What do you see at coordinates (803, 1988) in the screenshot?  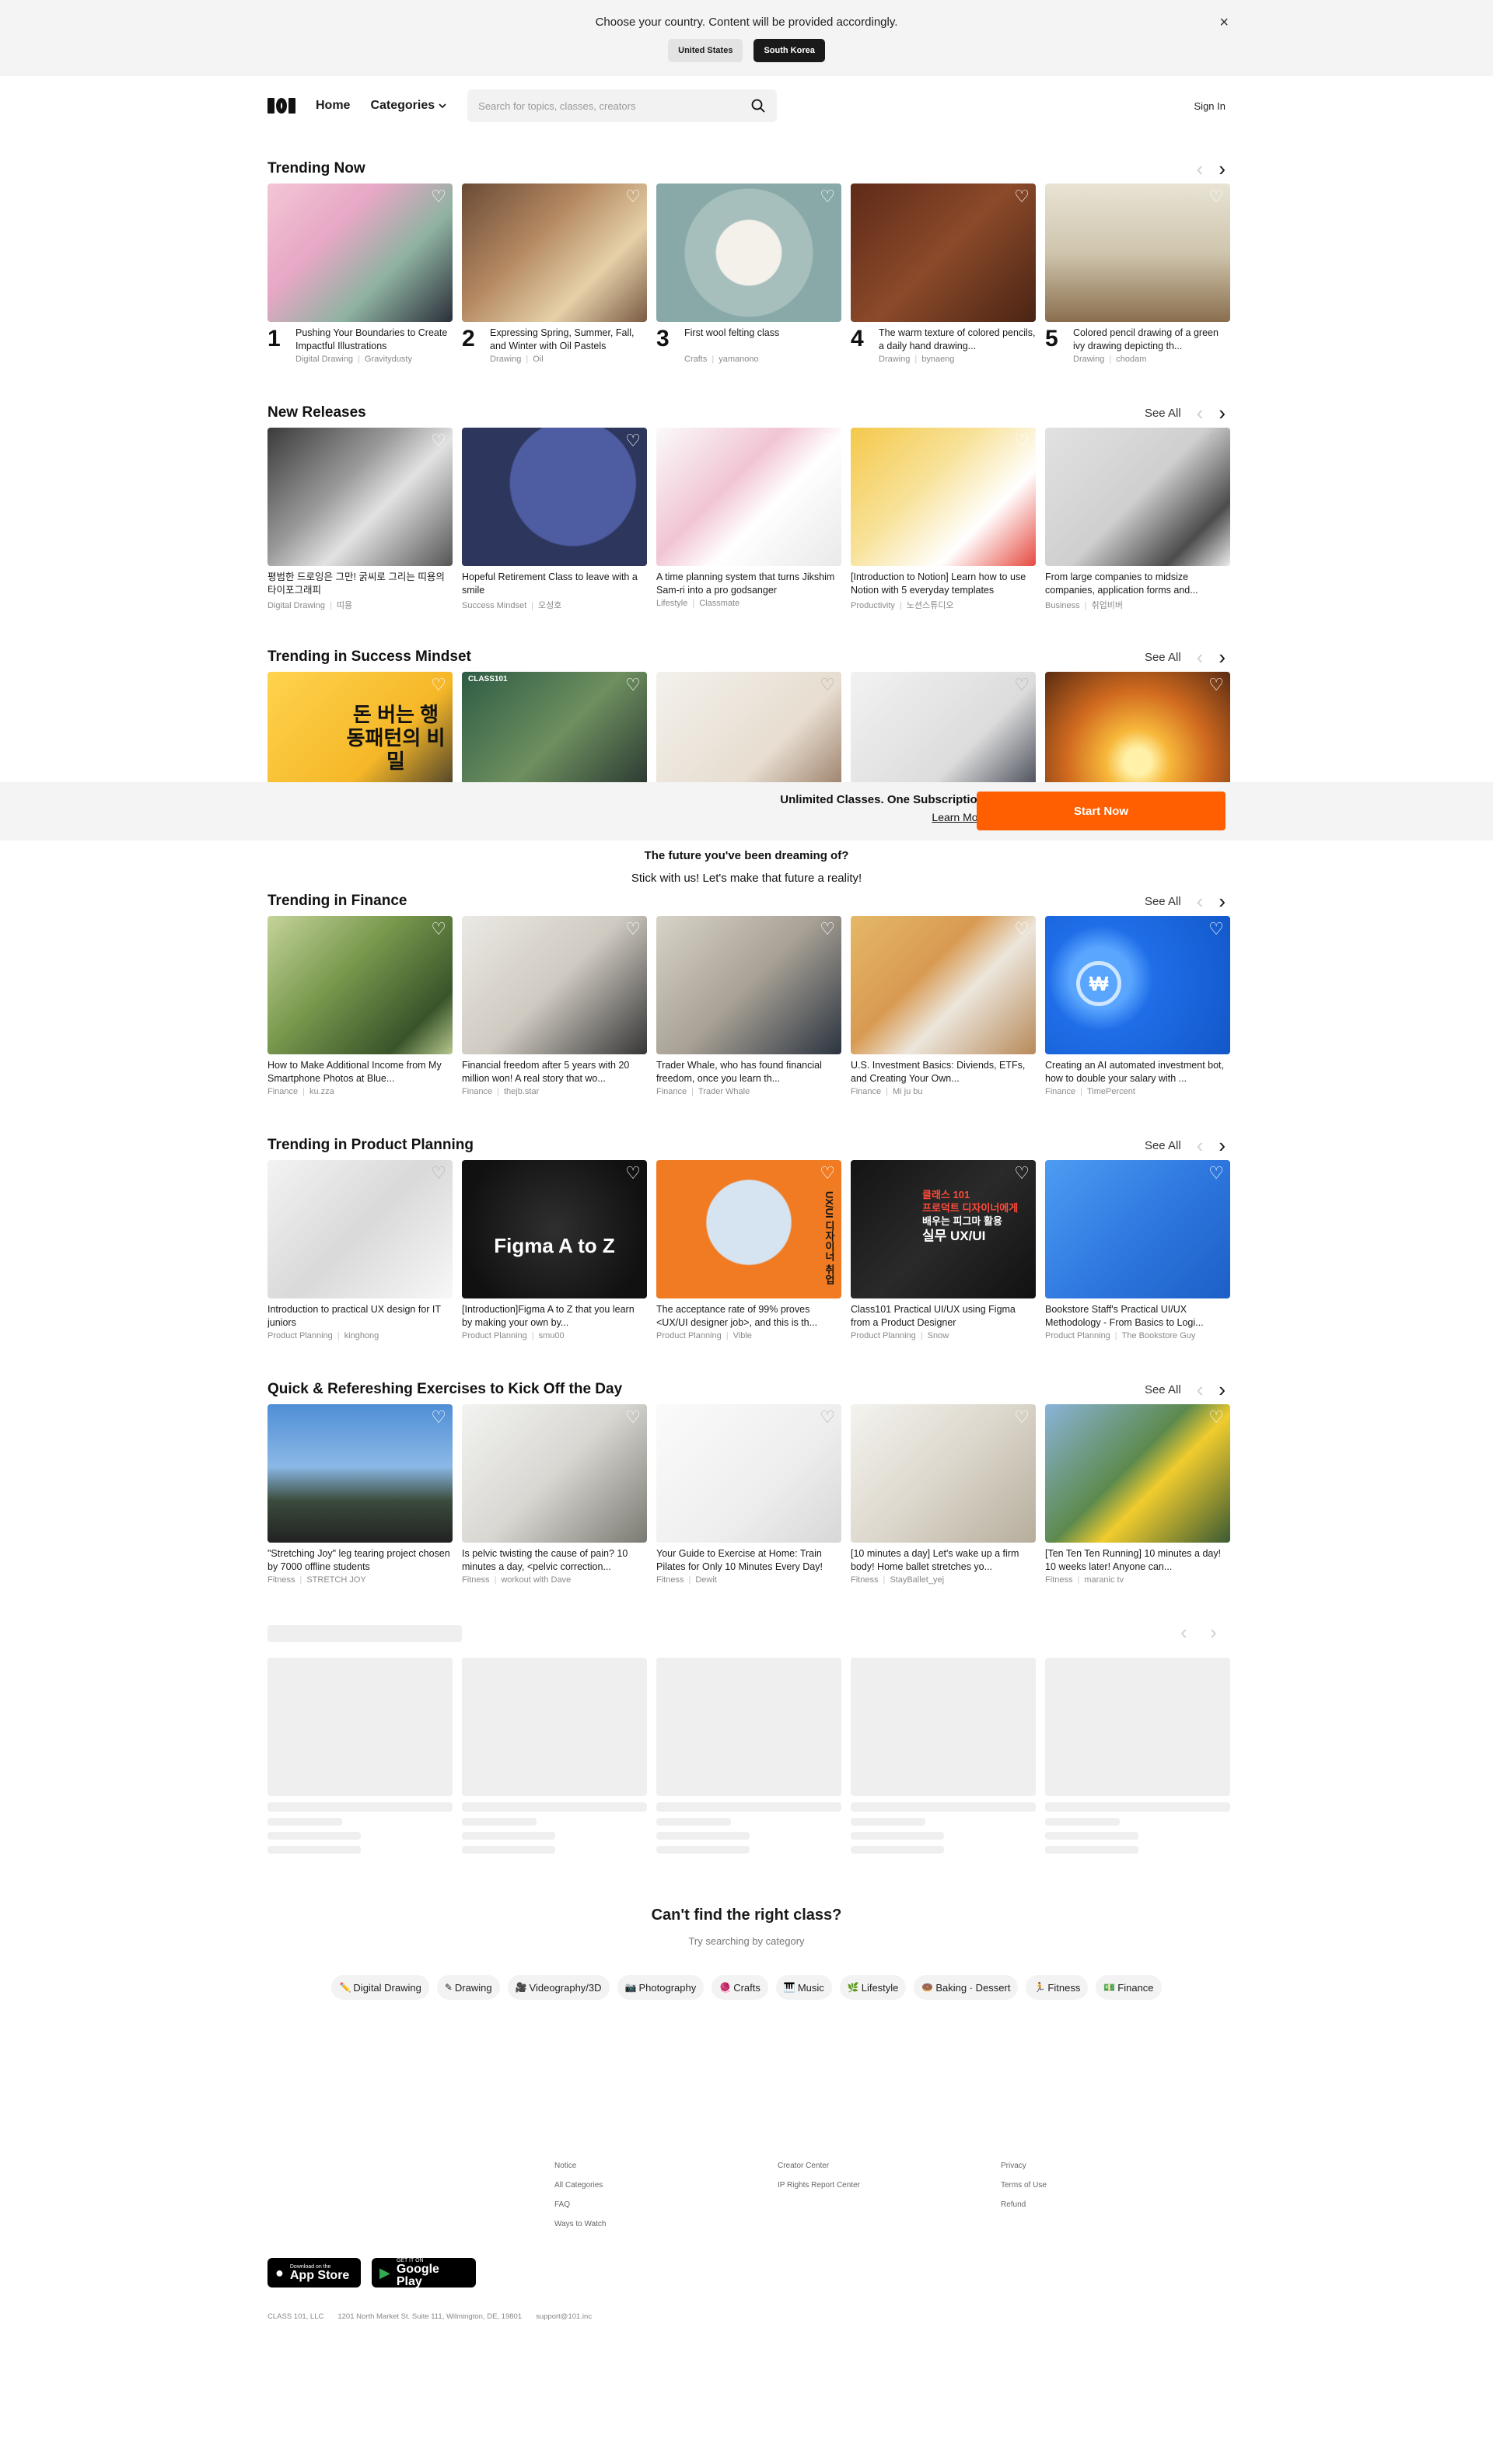 I see `category-chip: 🎹 Music` at bounding box center [803, 1988].